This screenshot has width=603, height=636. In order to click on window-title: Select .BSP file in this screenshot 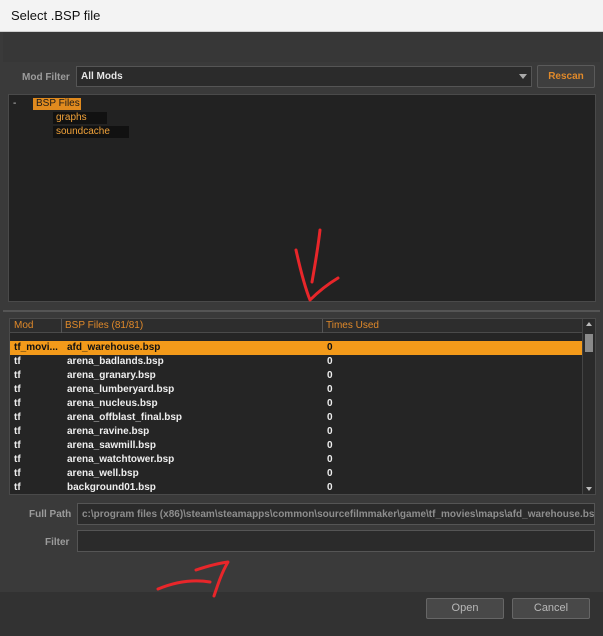, I will do `click(56, 15)`.